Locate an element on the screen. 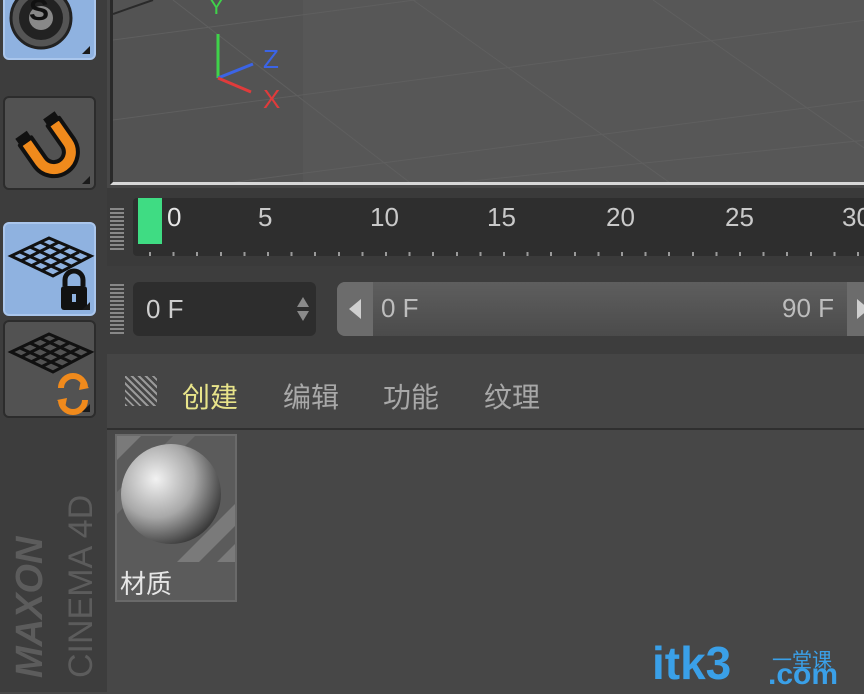  current-frame-field: 0 F is located at coordinates (224, 309).